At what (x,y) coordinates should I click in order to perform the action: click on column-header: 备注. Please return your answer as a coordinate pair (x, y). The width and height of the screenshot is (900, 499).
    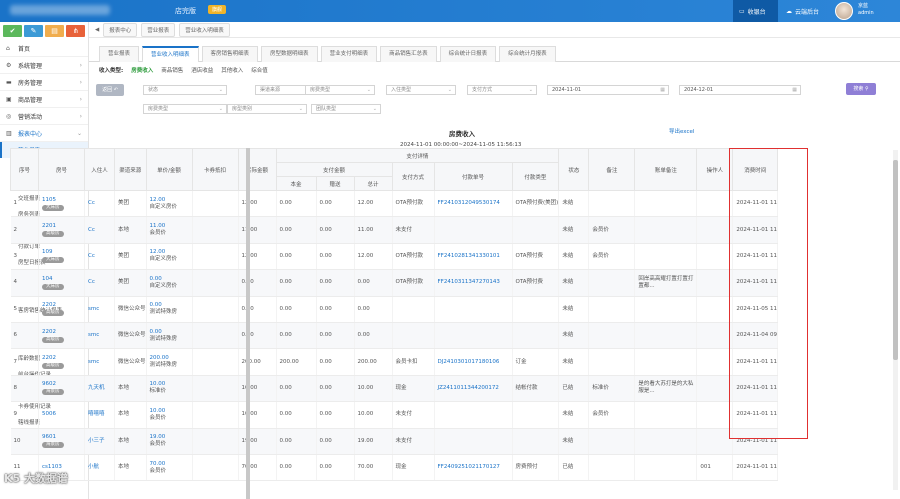
    Looking at the image, I should click on (612, 169).